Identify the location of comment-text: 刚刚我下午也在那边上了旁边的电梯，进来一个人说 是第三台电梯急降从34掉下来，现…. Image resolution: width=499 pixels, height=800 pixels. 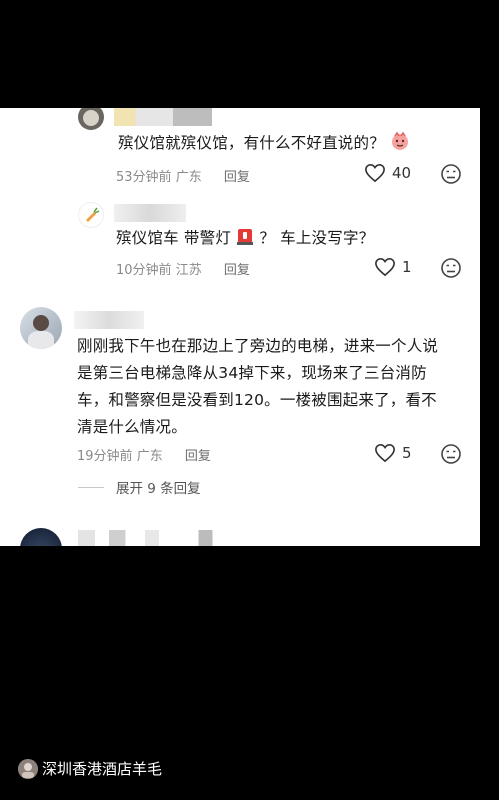
(277, 387).